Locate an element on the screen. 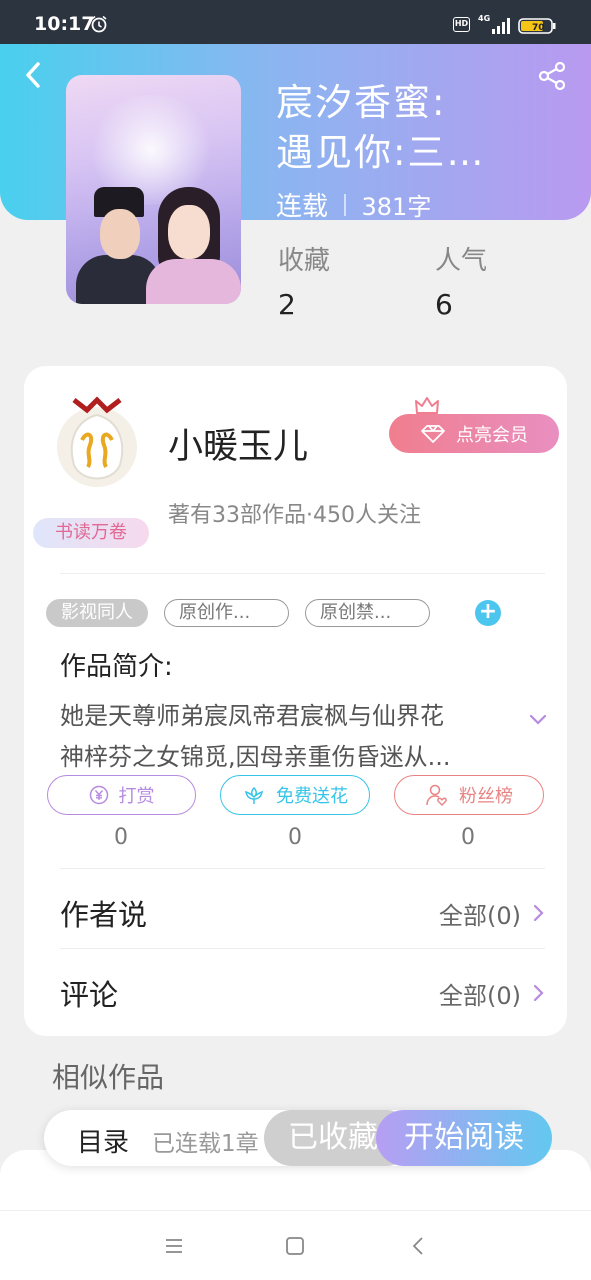  tip-button: 打赏 is located at coordinates (121, 795).